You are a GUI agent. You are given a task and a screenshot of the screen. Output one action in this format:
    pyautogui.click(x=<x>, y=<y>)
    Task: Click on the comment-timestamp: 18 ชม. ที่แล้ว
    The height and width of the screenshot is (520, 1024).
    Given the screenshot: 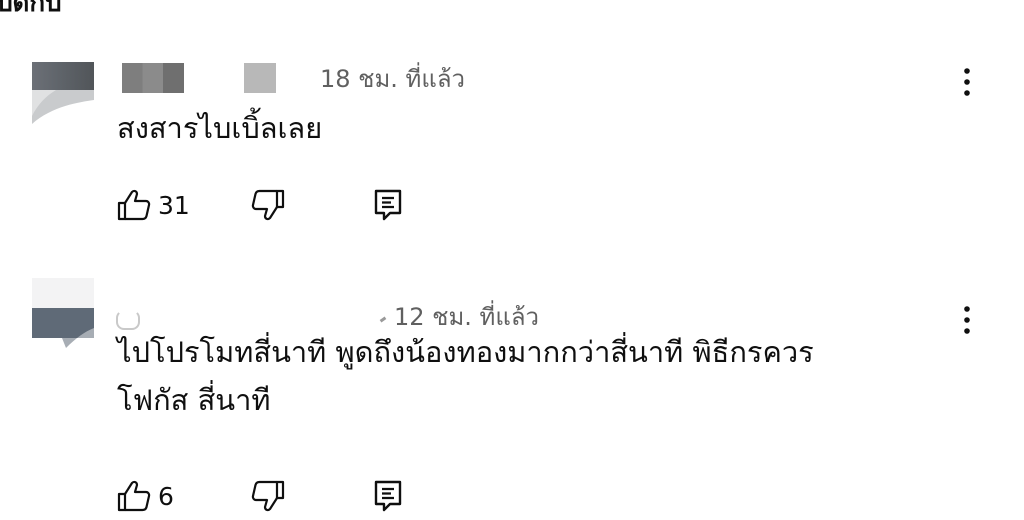 What is the action you would take?
    pyautogui.click(x=392, y=78)
    